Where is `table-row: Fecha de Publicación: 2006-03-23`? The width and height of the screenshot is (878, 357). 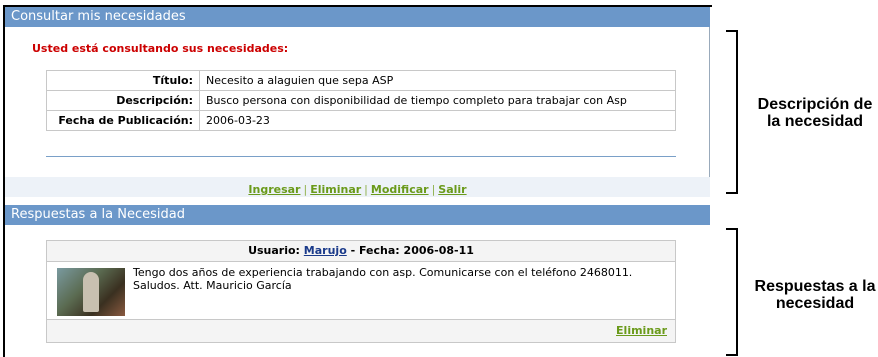 table-row: Fecha de Publicación: 2006-03-23 is located at coordinates (361, 120).